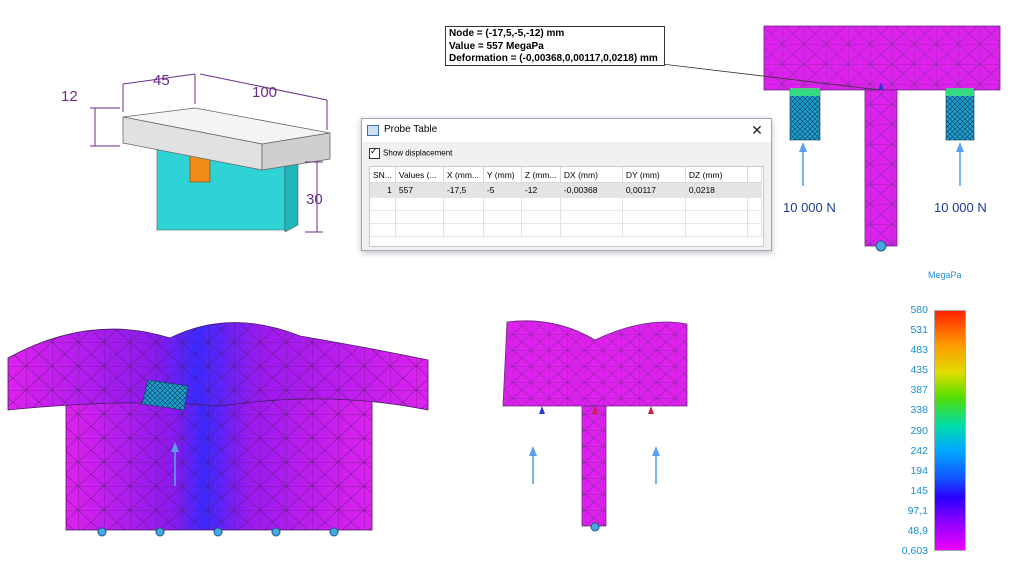  What do you see at coordinates (919, 310) in the screenshot?
I see `legend-tick-label: 580` at bounding box center [919, 310].